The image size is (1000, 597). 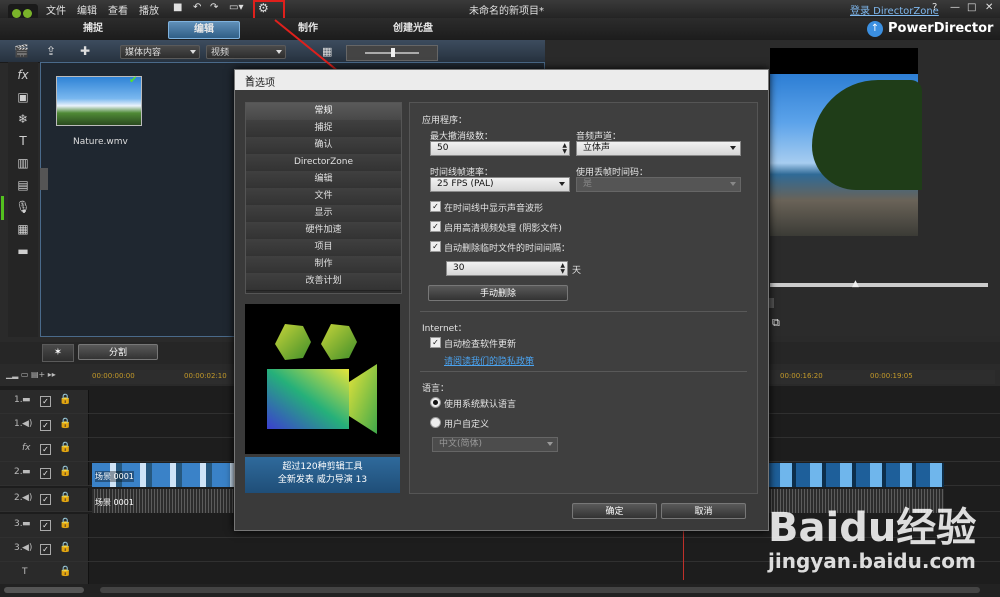 What do you see at coordinates (118, 9) in the screenshot?
I see `menu-view: 查看` at bounding box center [118, 9].